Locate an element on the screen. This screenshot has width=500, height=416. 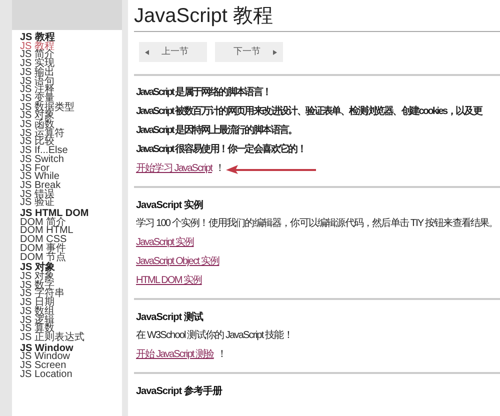
sidebar-link: JS Switch is located at coordinates (71, 160).